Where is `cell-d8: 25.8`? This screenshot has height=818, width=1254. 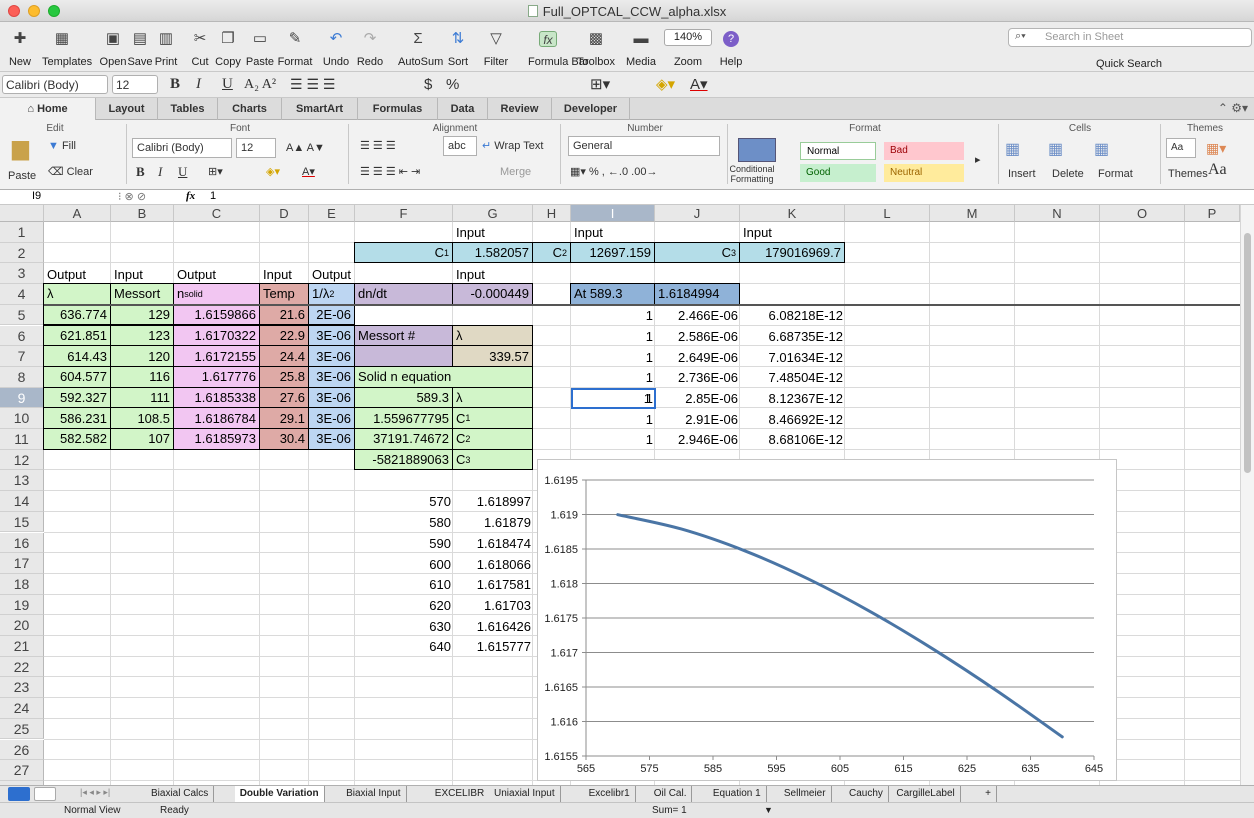 cell-d8: 25.8 is located at coordinates (284, 376).